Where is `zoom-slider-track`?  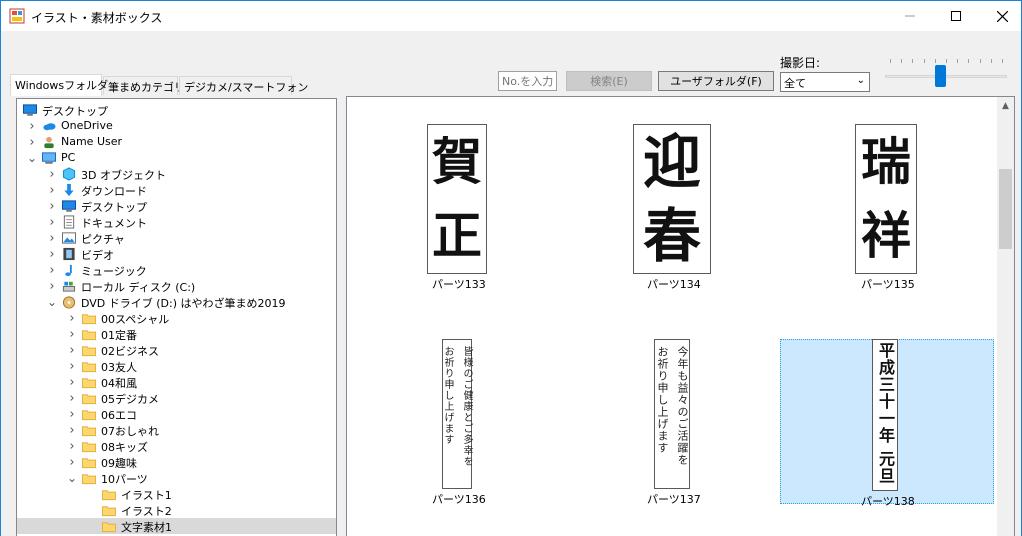
zoom-slider-track is located at coordinates (946, 76).